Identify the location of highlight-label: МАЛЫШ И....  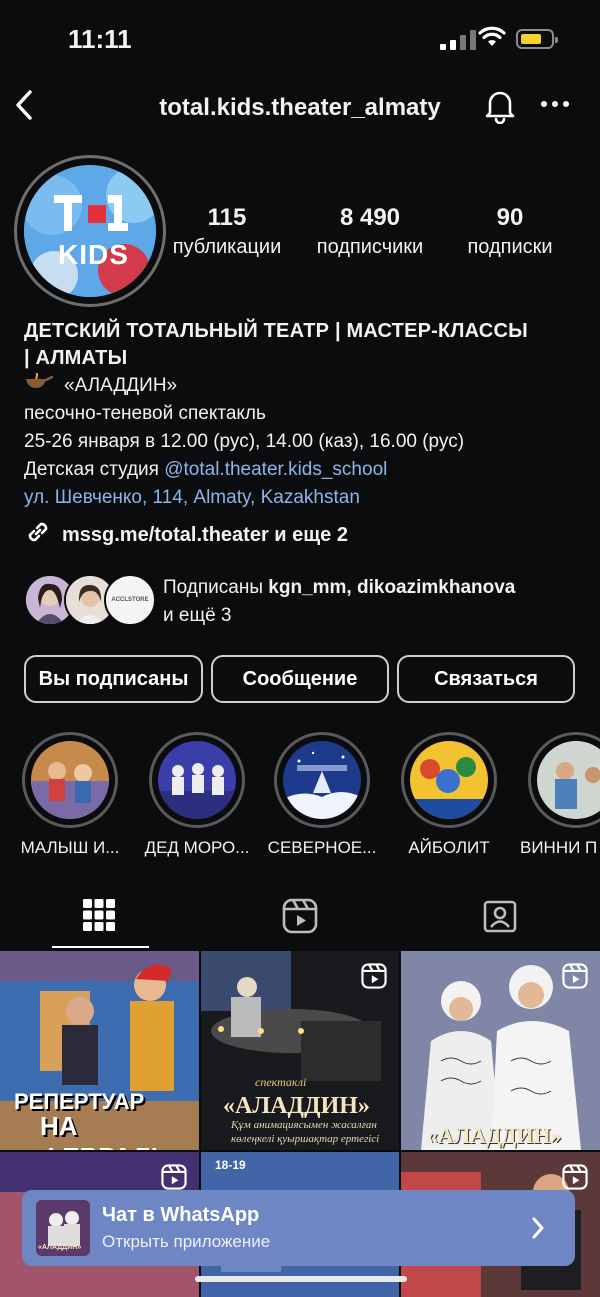
(70, 847).